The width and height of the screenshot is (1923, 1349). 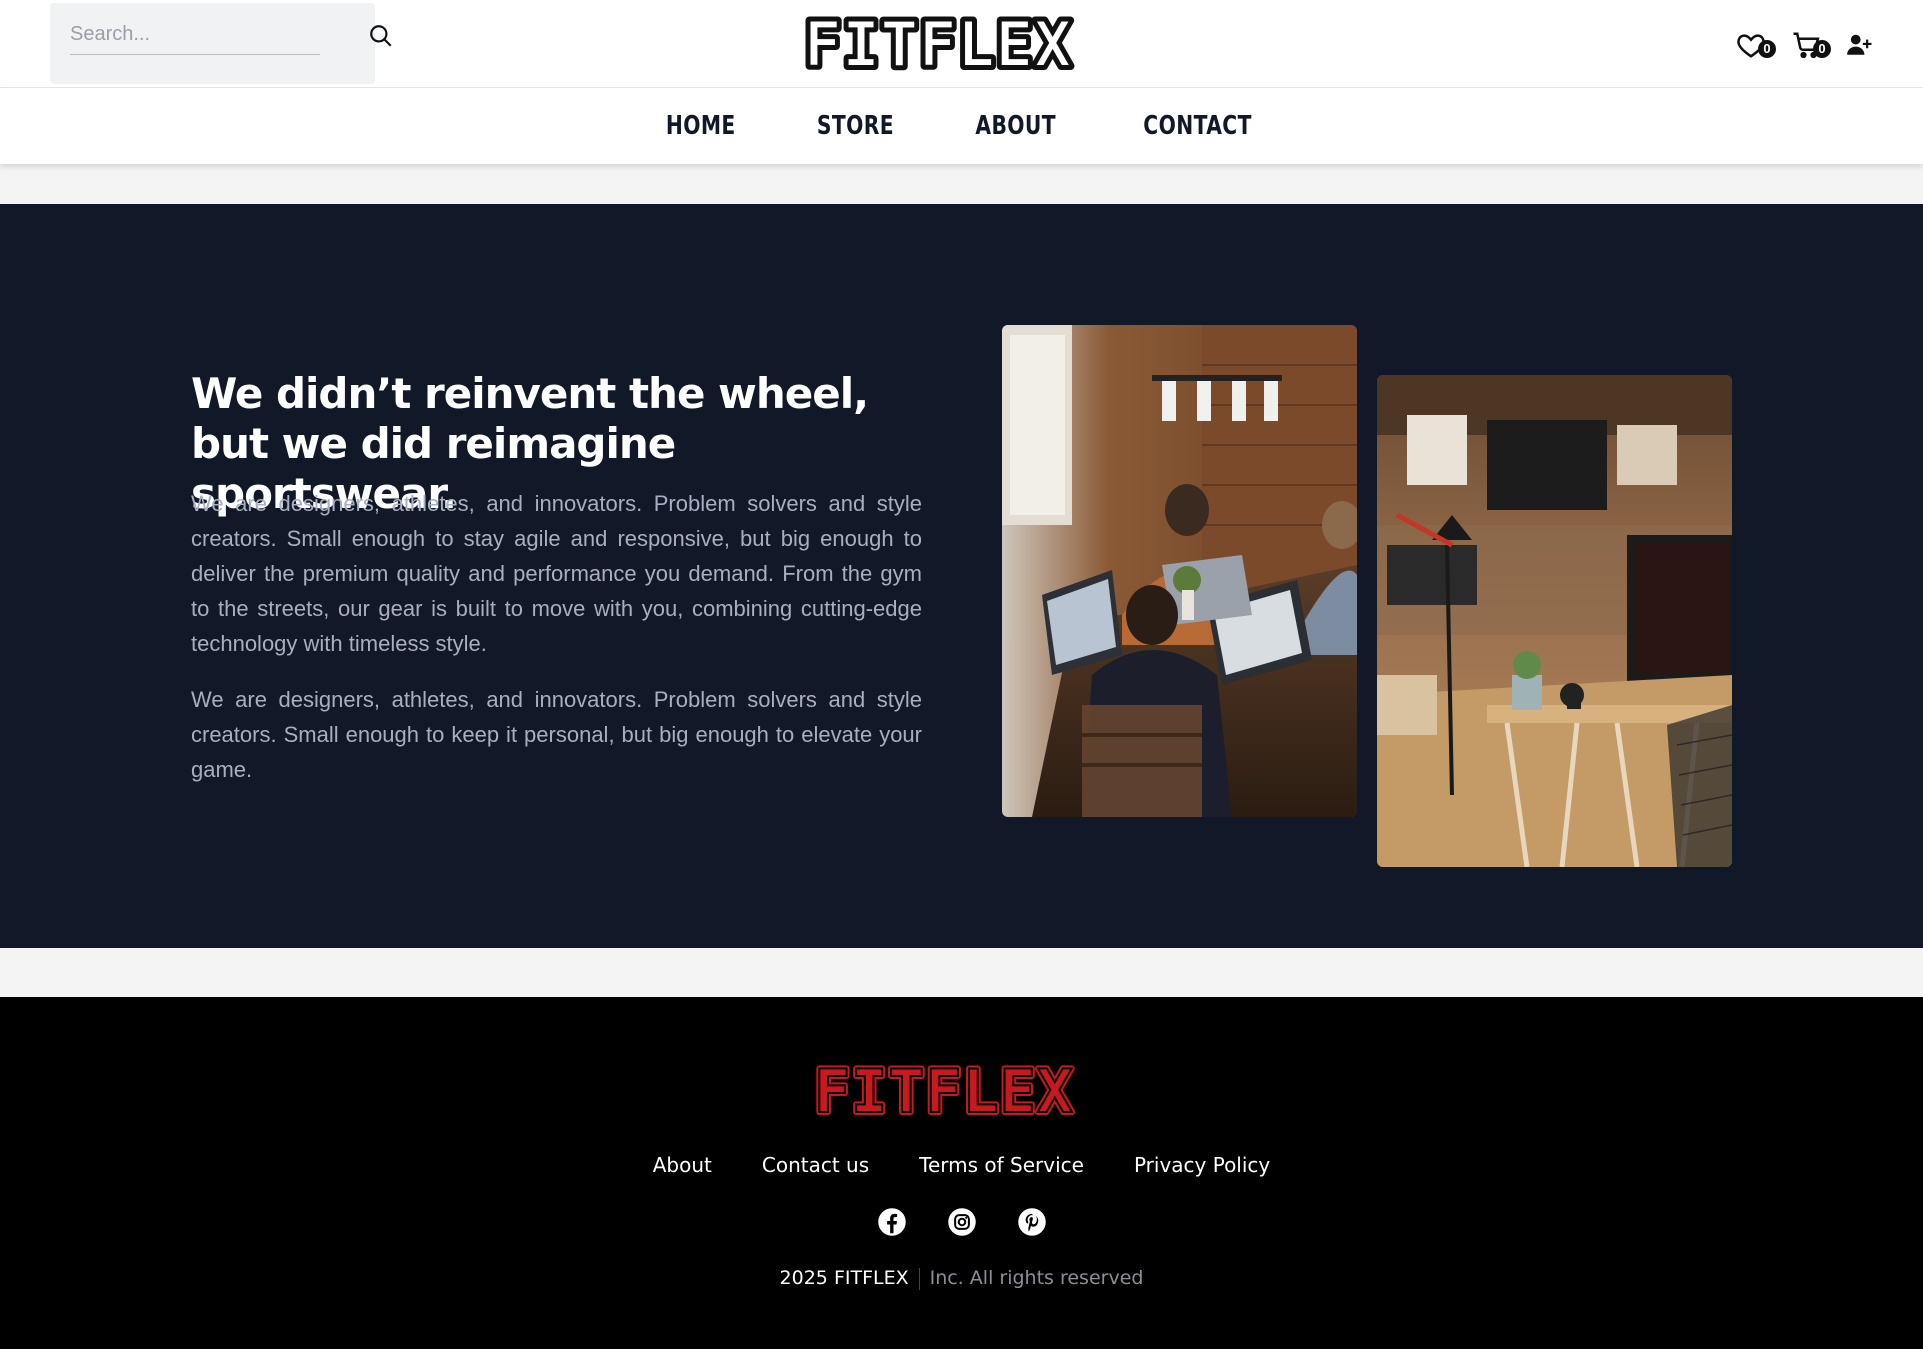 I want to click on footer-link-terms: Terms of Service, so click(x=1001, y=1165).